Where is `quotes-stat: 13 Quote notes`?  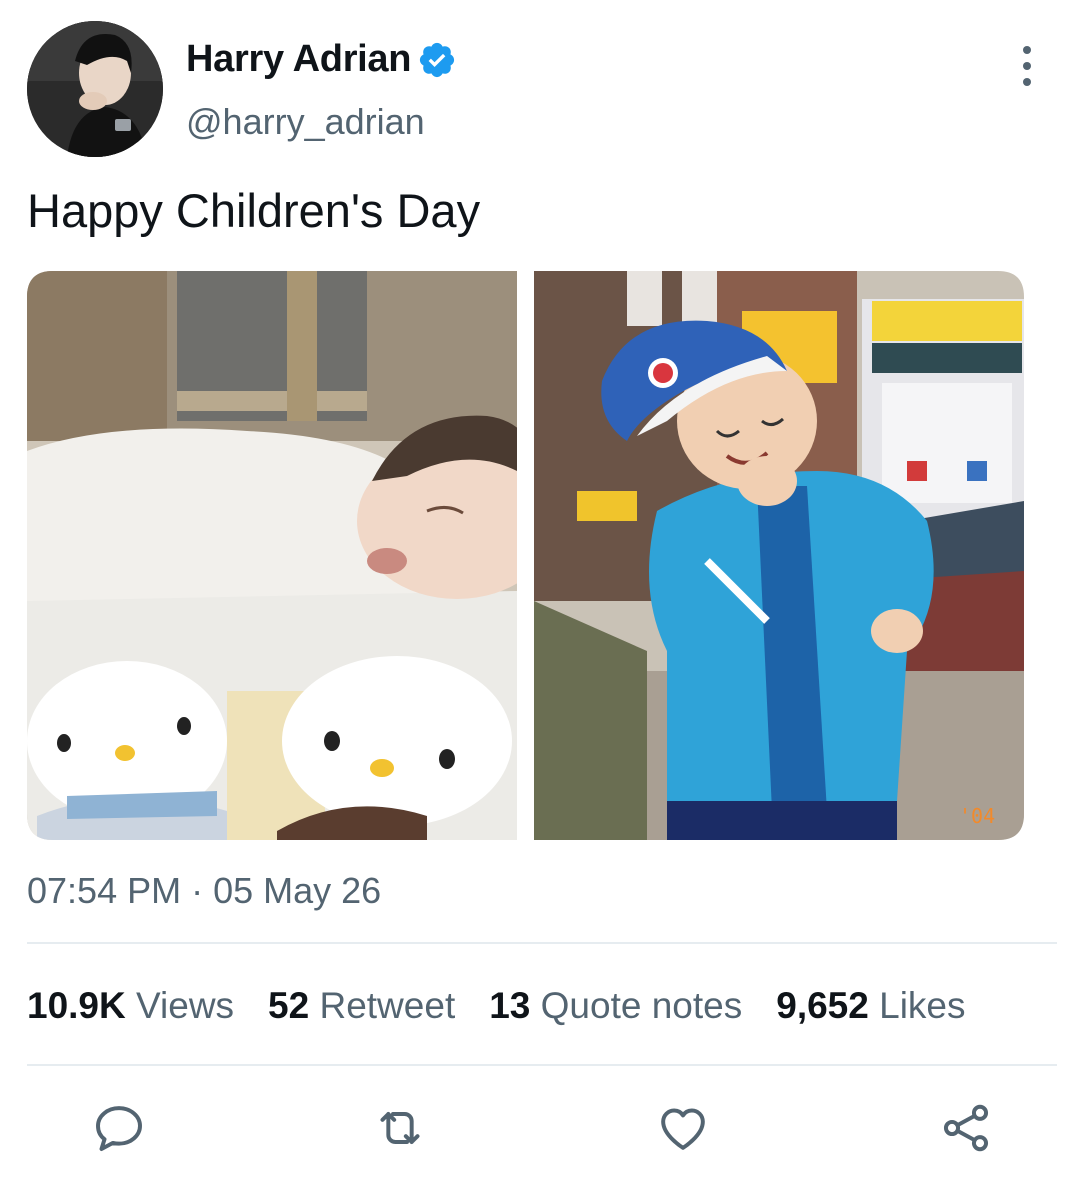 quotes-stat: 13 Quote notes is located at coordinates (615, 1006).